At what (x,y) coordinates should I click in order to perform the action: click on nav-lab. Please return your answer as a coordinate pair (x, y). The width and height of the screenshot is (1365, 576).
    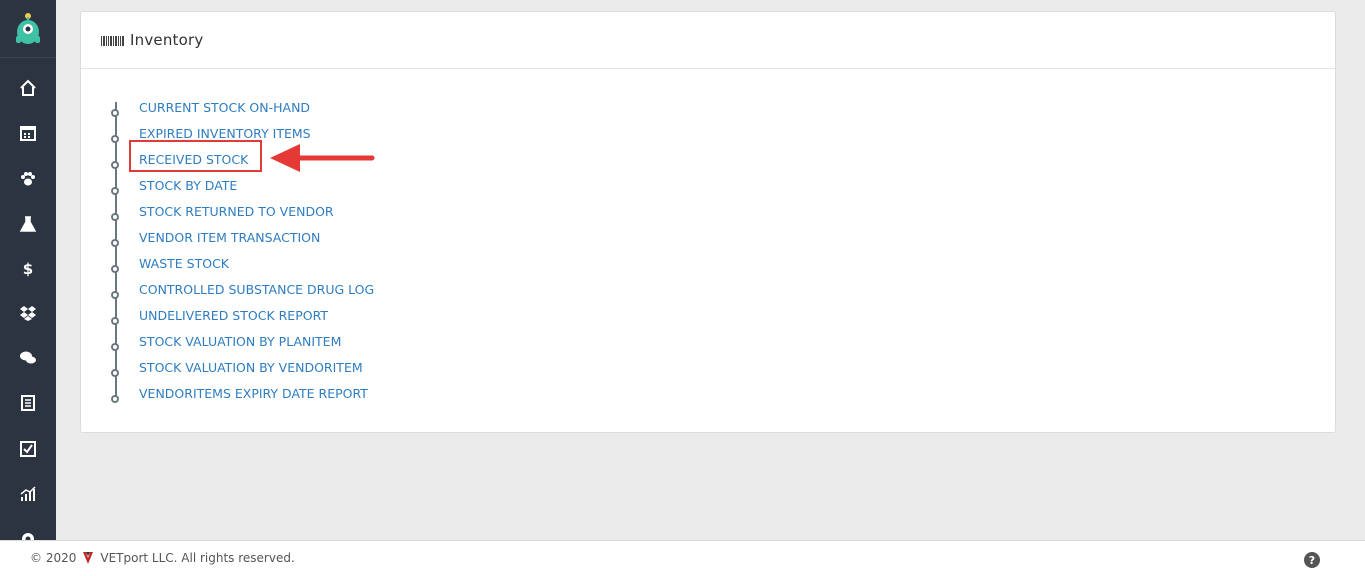
    Looking at the image, I should click on (28, 224).